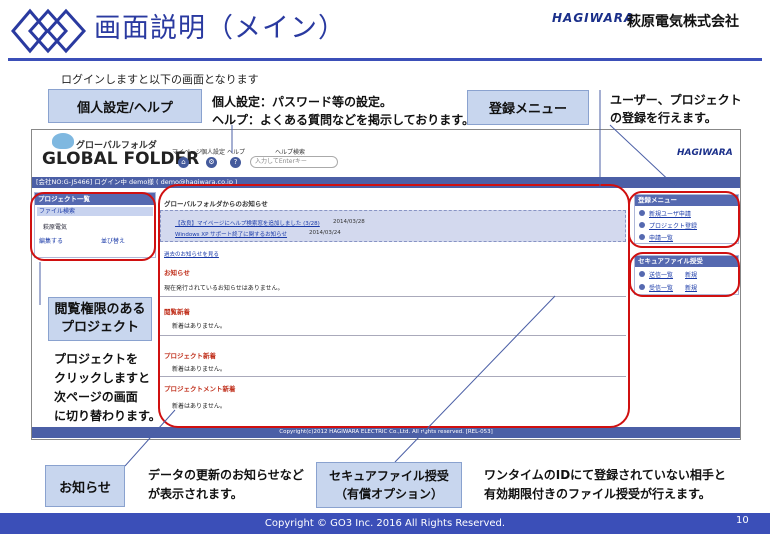 This screenshot has width=770, height=534. What do you see at coordinates (226, 475) in the screenshot?
I see `callout-notice-desc-1: データの更新のお知らせなど` at bounding box center [226, 475].